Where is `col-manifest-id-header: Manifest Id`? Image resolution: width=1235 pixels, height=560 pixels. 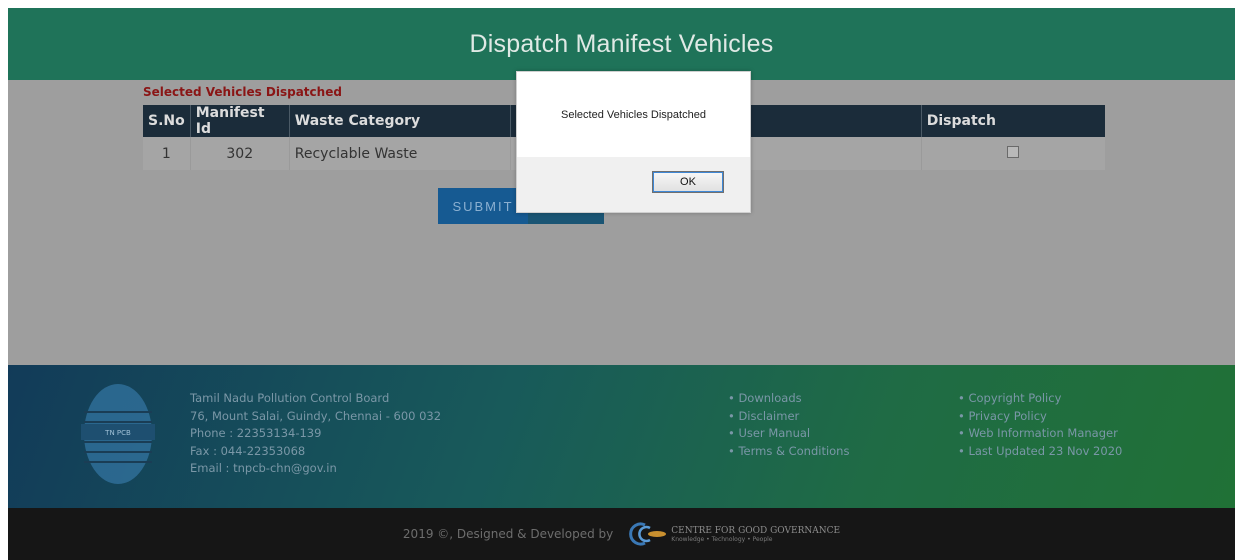 col-manifest-id-header: Manifest Id is located at coordinates (240, 121).